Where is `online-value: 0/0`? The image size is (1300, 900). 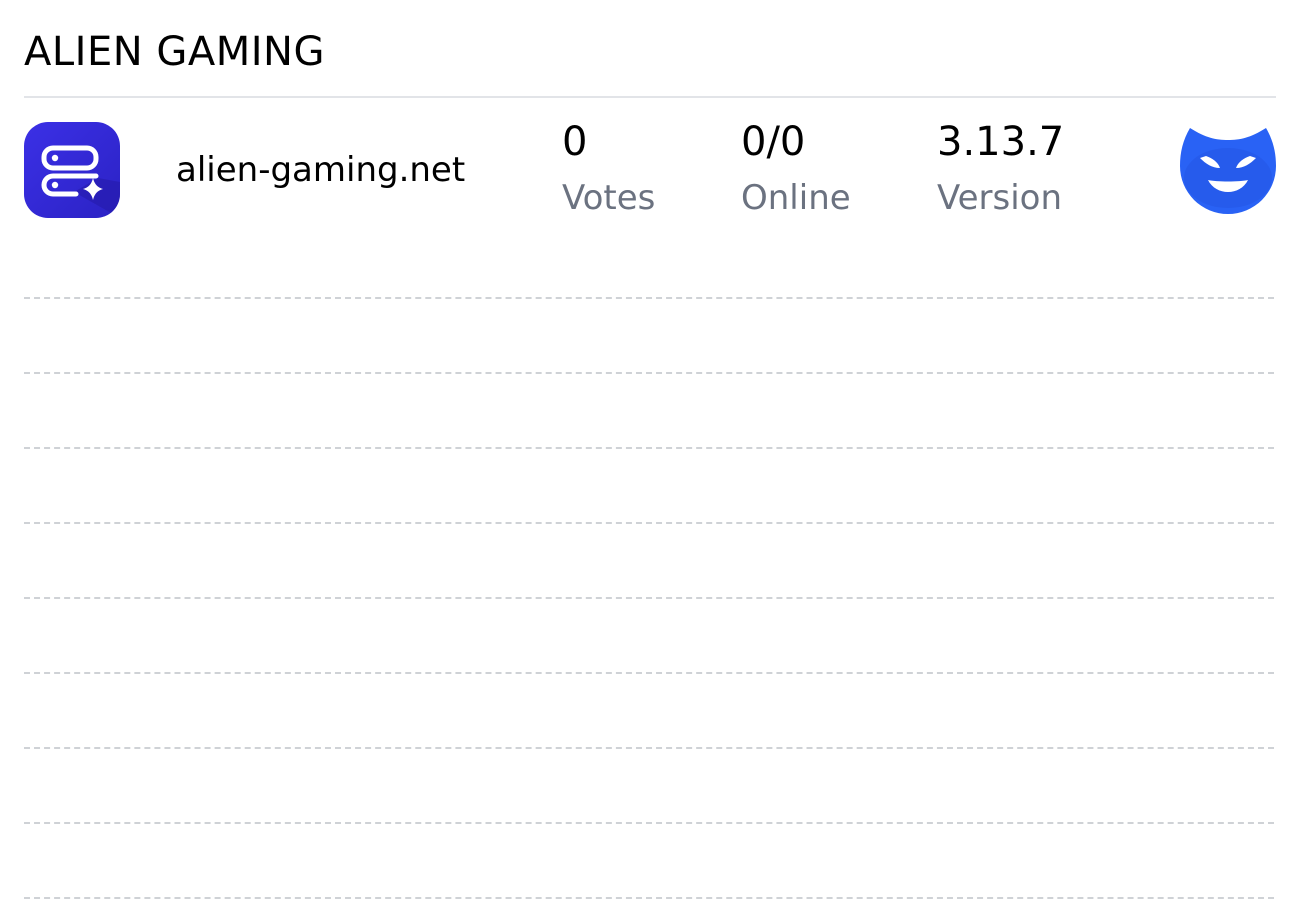 online-value: 0/0 is located at coordinates (773, 142).